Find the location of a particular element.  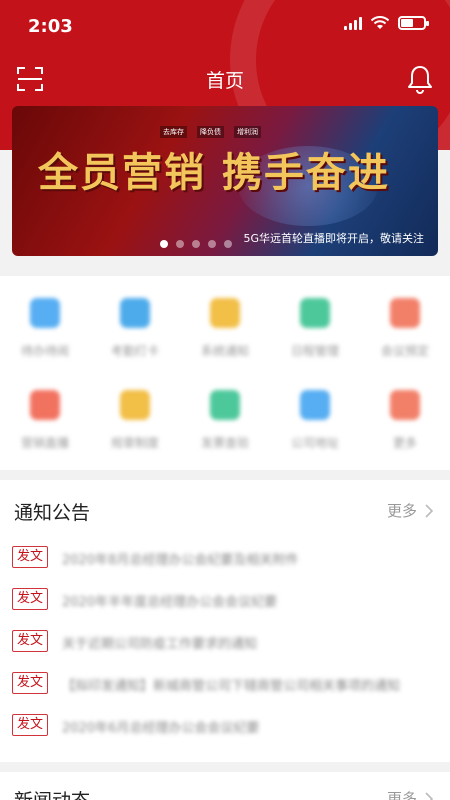

banner-title: 全员营销 携手奋进 is located at coordinates (214, 172).